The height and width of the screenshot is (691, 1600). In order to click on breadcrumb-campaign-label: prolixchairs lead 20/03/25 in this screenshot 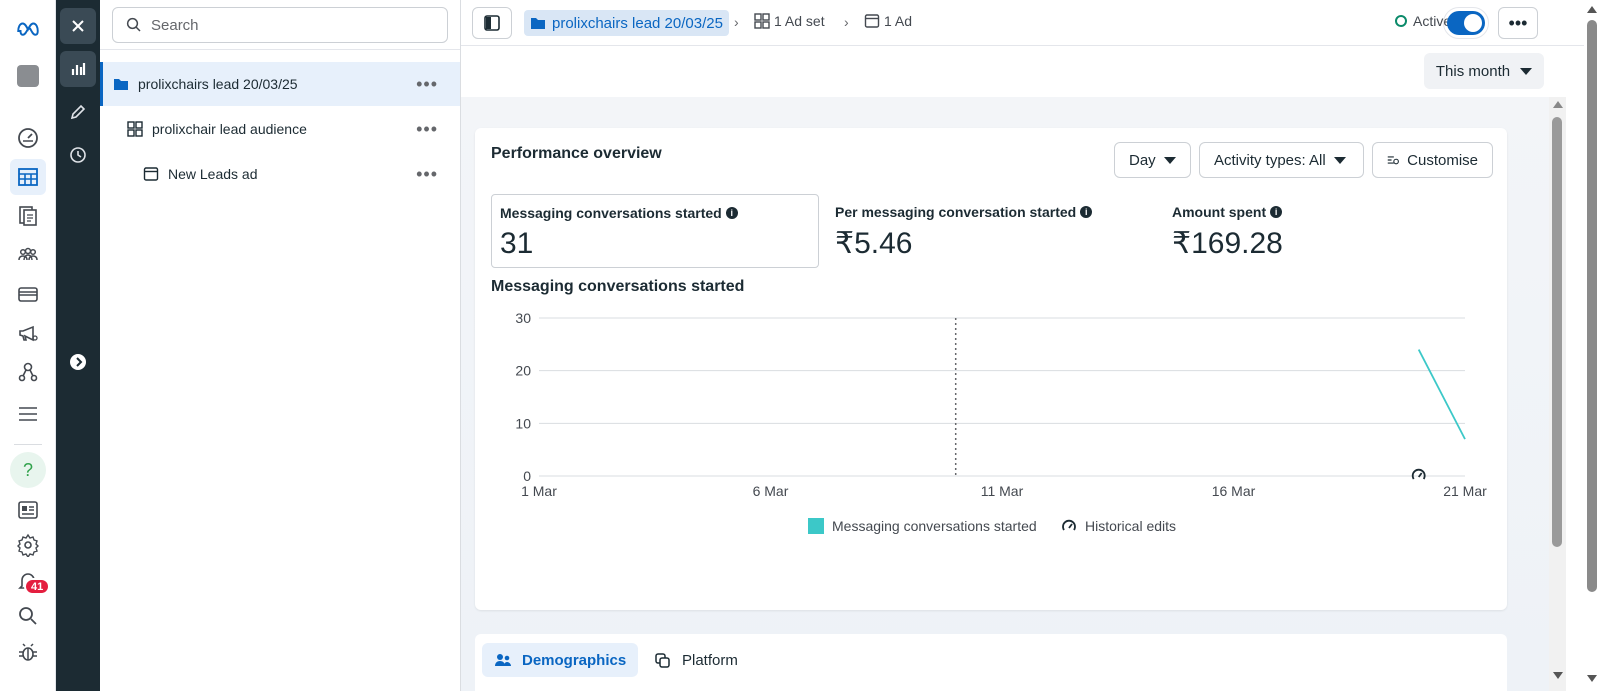, I will do `click(637, 23)`.